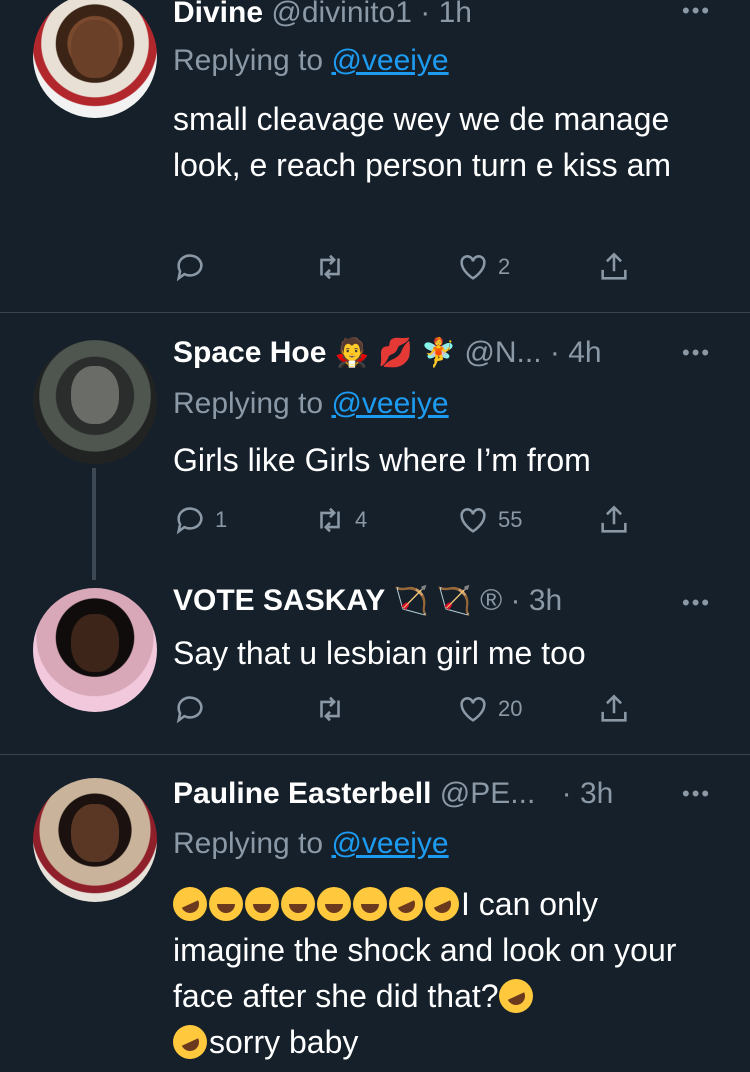  I want to click on tweet-actions: 2, so click(413, 270).